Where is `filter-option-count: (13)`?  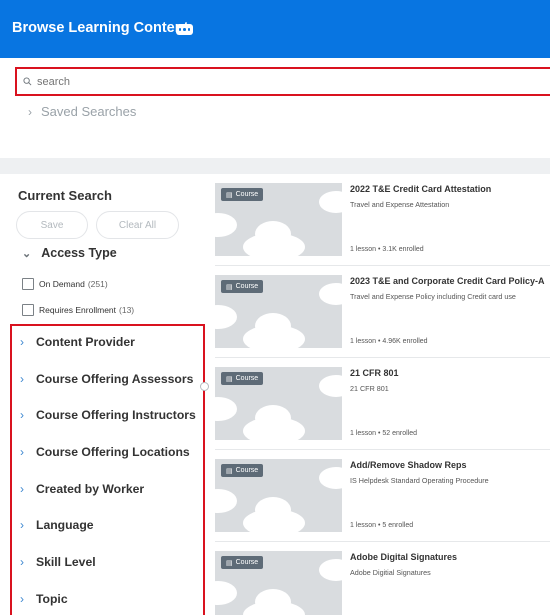 filter-option-count: (13) is located at coordinates (127, 310).